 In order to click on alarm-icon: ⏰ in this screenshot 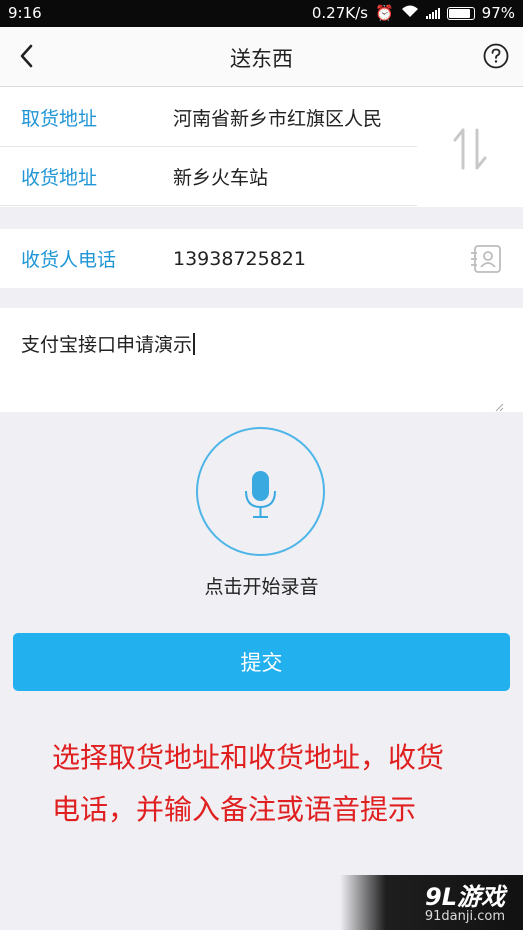, I will do `click(384, 13)`.